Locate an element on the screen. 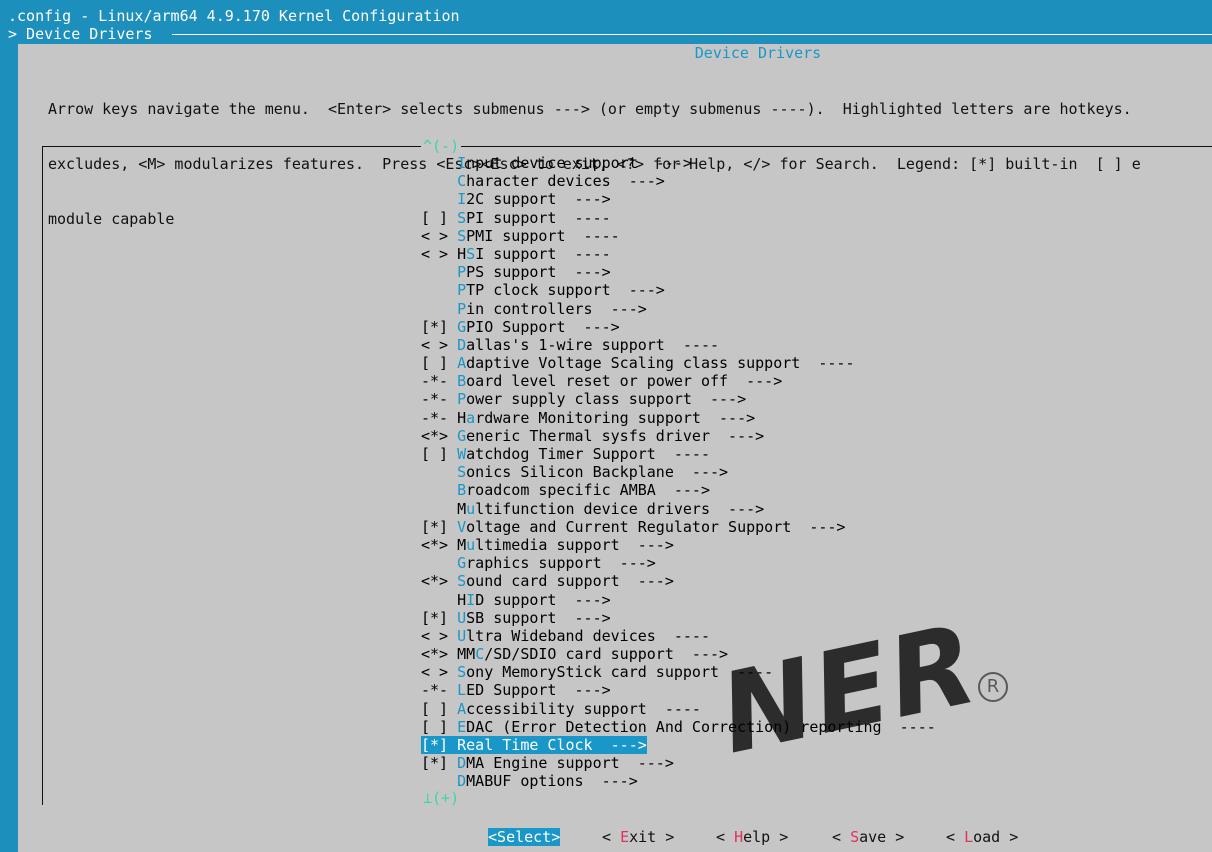 The height and width of the screenshot is (852, 1212). menu-item: [*] GPIO Support ---> is located at coordinates (680, 327).